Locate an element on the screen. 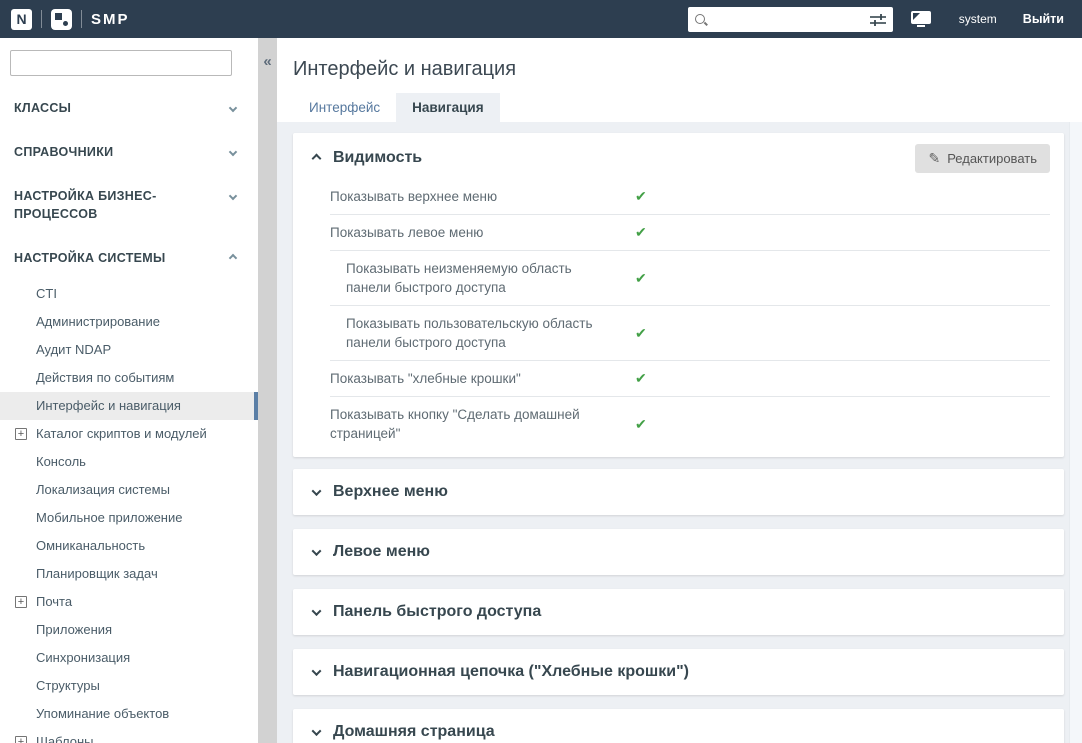 Image resolution: width=1082 pixels, height=743 pixels. sidebar-item-templates: + Шаблоны is located at coordinates (129, 735).